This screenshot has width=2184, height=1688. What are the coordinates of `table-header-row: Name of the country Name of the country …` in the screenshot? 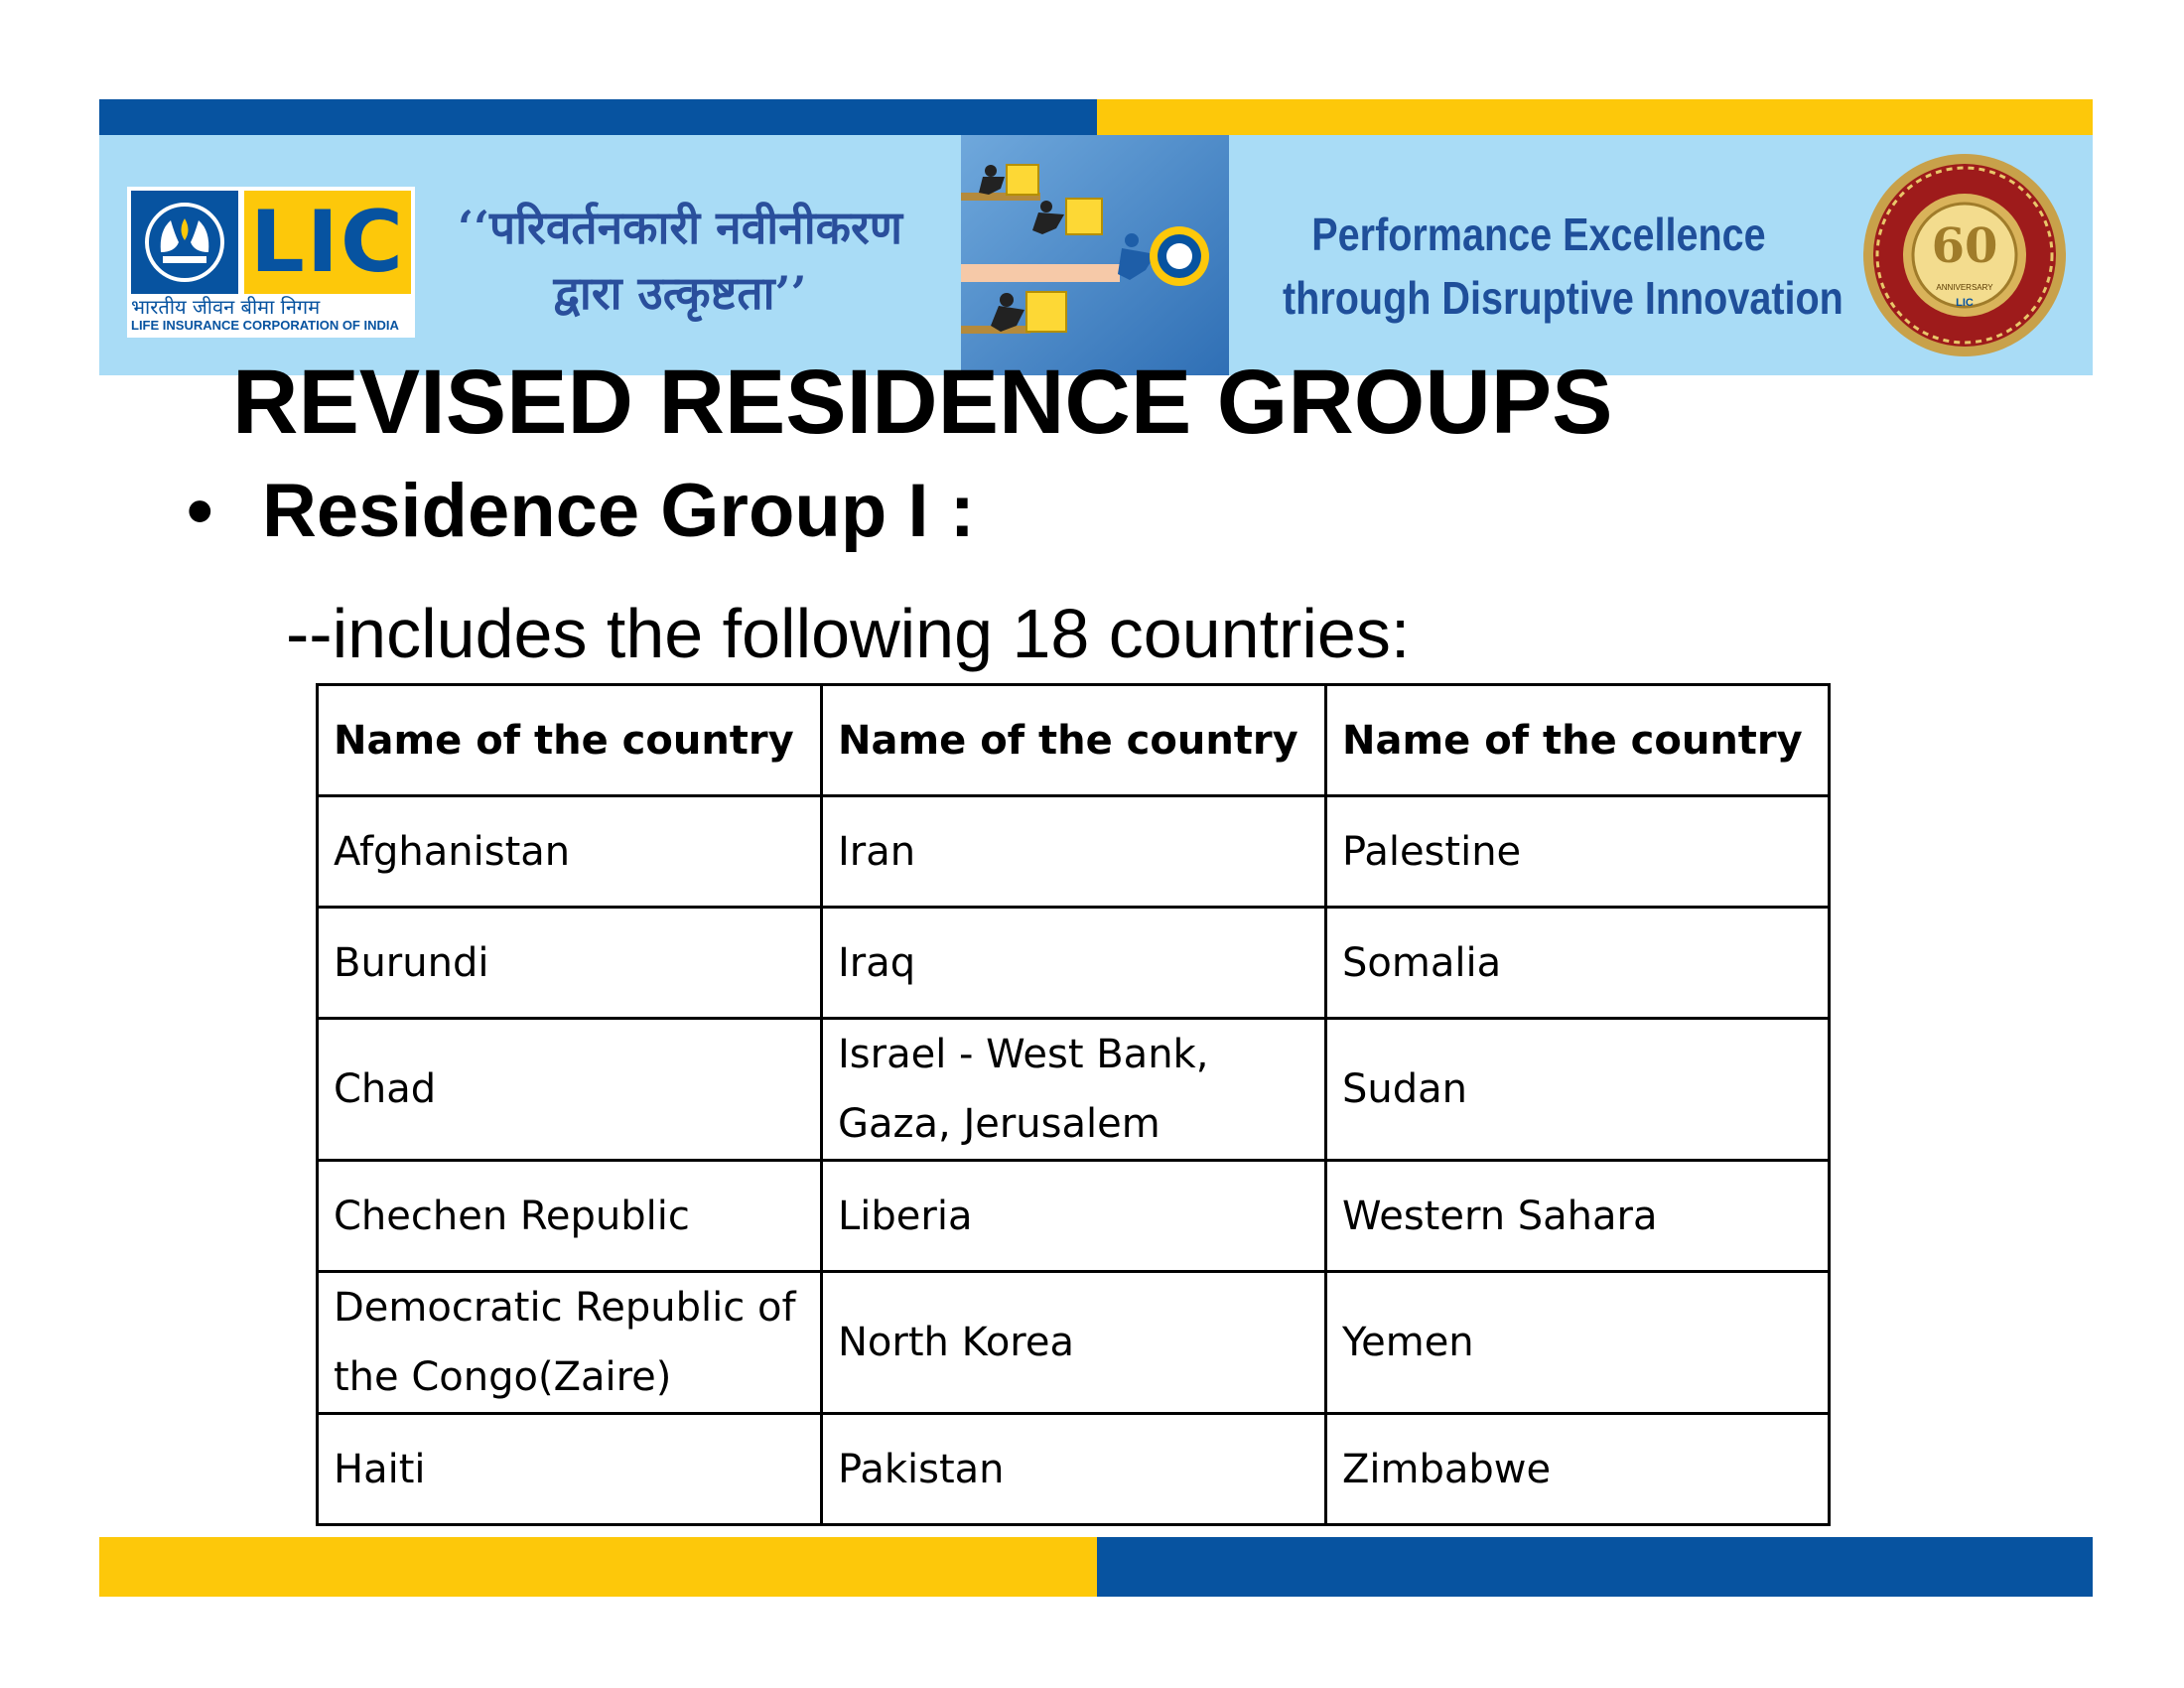 It's located at (1073, 740).